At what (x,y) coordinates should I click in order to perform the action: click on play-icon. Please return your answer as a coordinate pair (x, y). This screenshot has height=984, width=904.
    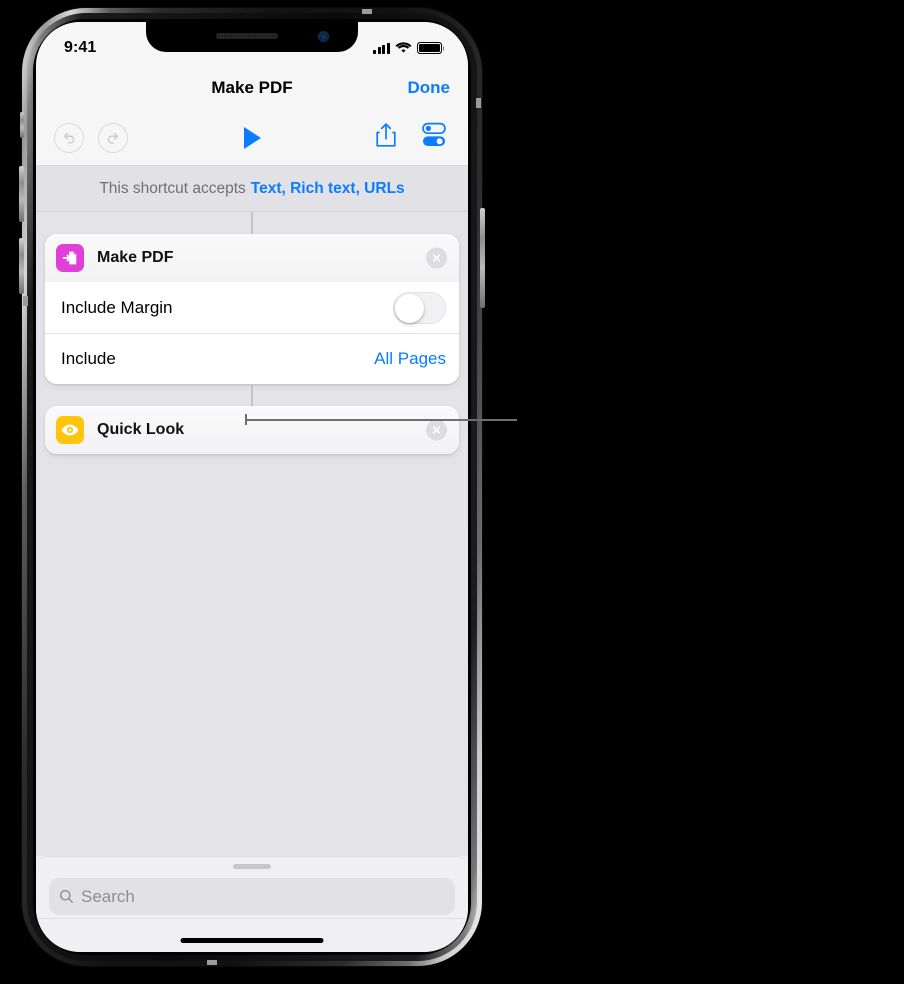
    Looking at the image, I should click on (252, 137).